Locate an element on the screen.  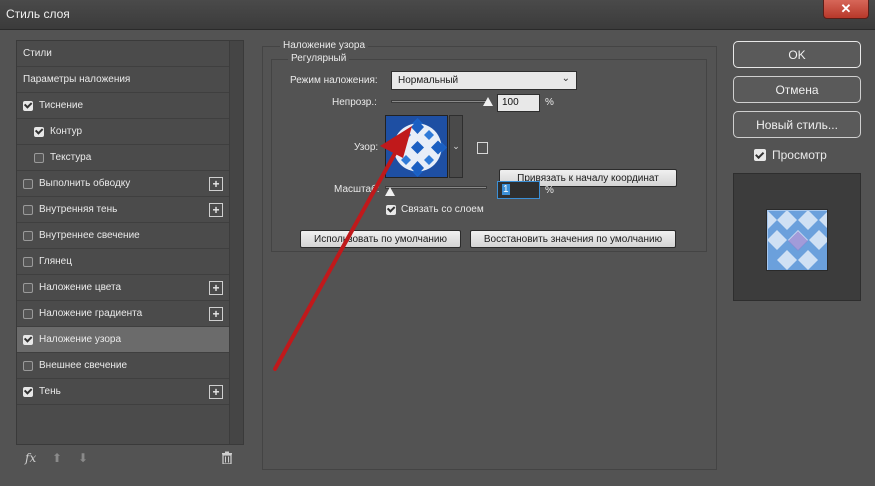
scale-input-value: 1 is located at coordinates (506, 189).